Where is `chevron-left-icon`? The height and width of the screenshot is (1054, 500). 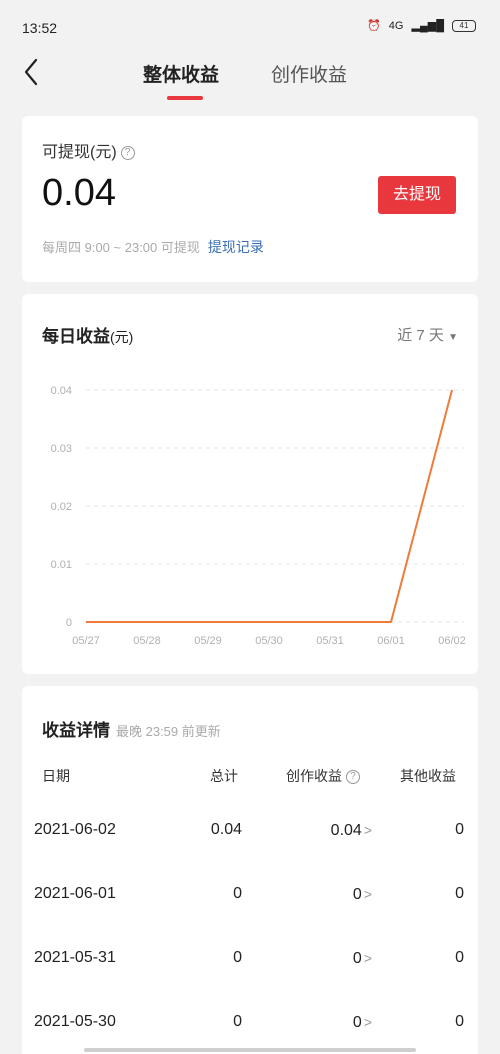 chevron-left-icon is located at coordinates (31, 72).